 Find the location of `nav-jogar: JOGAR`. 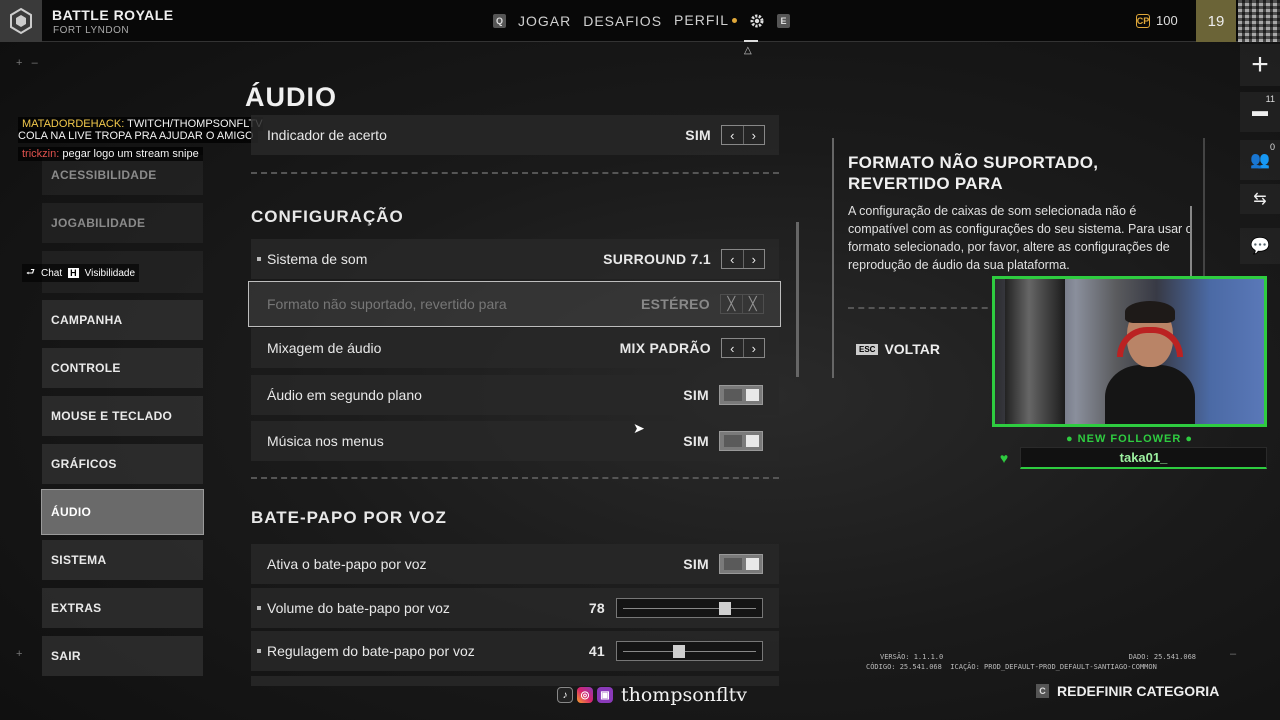

nav-jogar: JOGAR is located at coordinates (544, 21).